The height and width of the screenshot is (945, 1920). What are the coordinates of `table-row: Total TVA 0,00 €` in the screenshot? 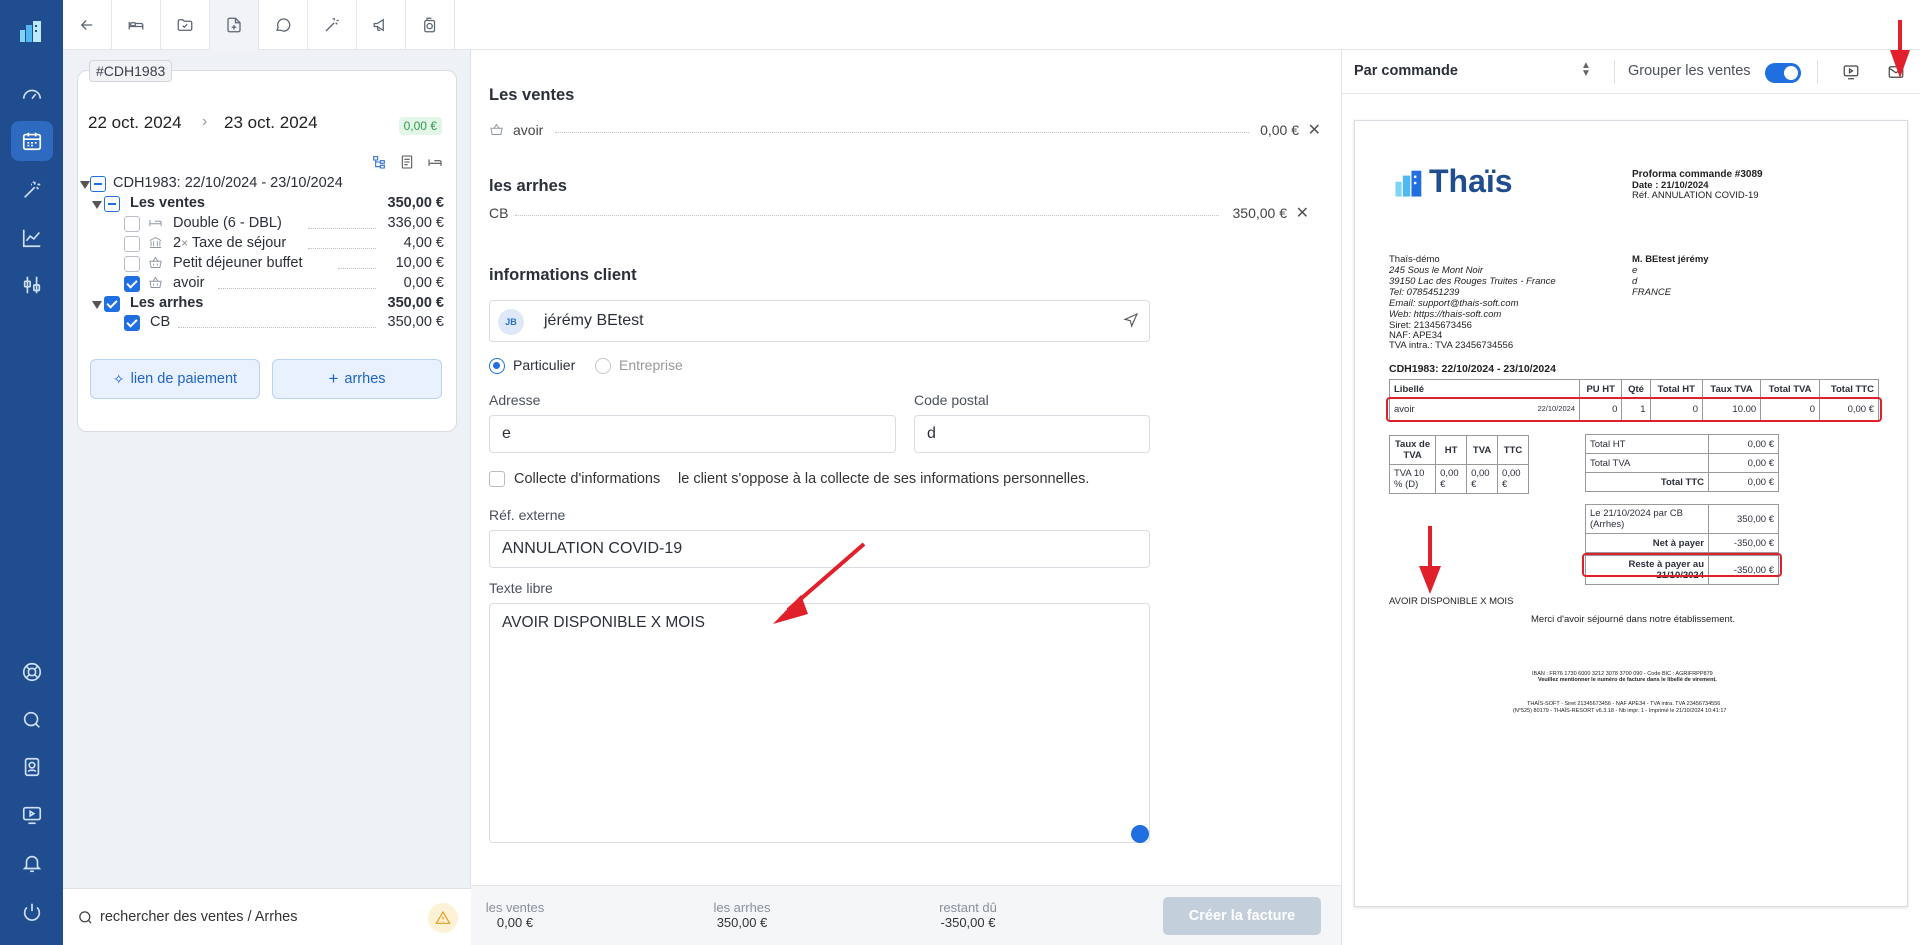 It's located at (1682, 463).